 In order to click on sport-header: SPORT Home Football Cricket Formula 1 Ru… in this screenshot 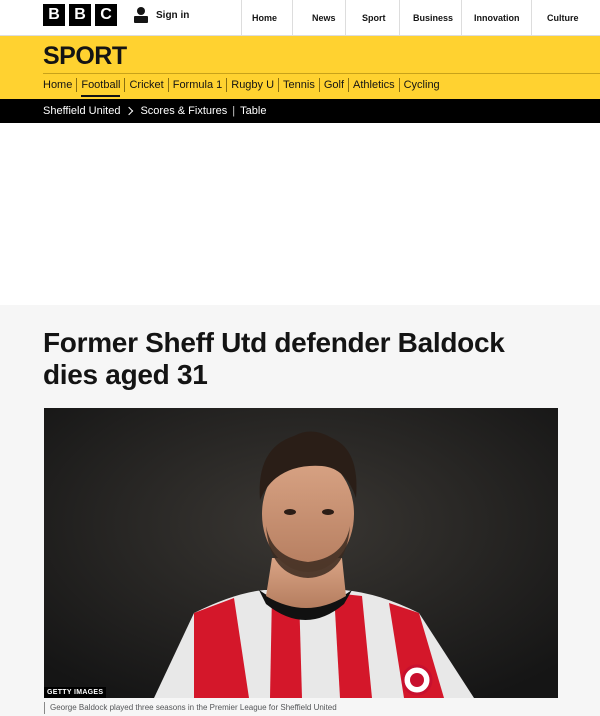, I will do `click(300, 67)`.